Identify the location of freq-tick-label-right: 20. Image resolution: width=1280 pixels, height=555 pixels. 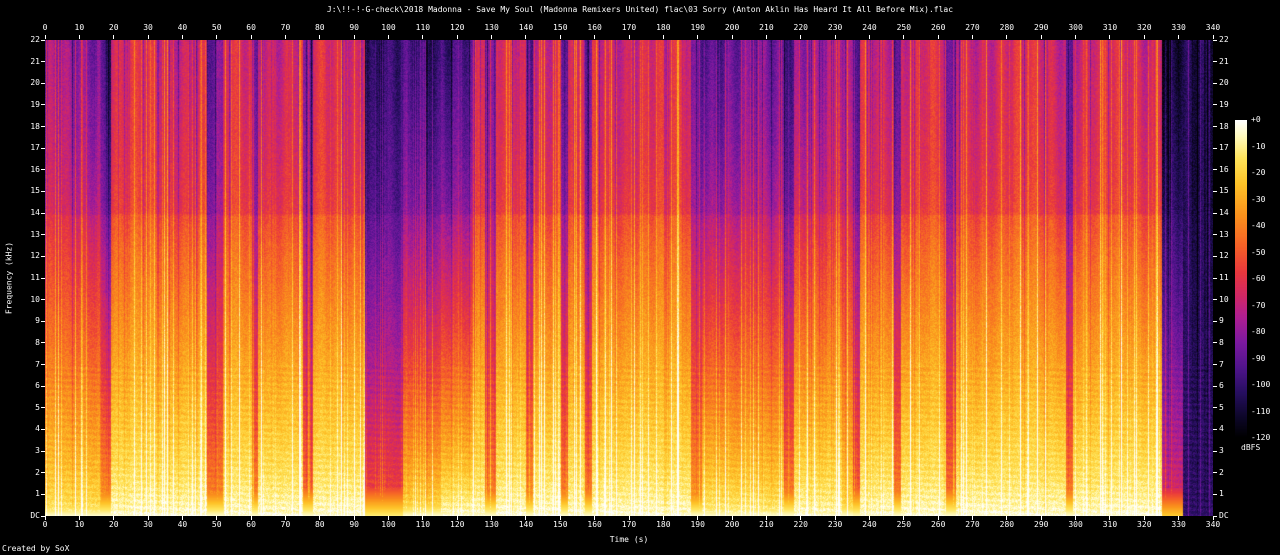
(1224, 83).